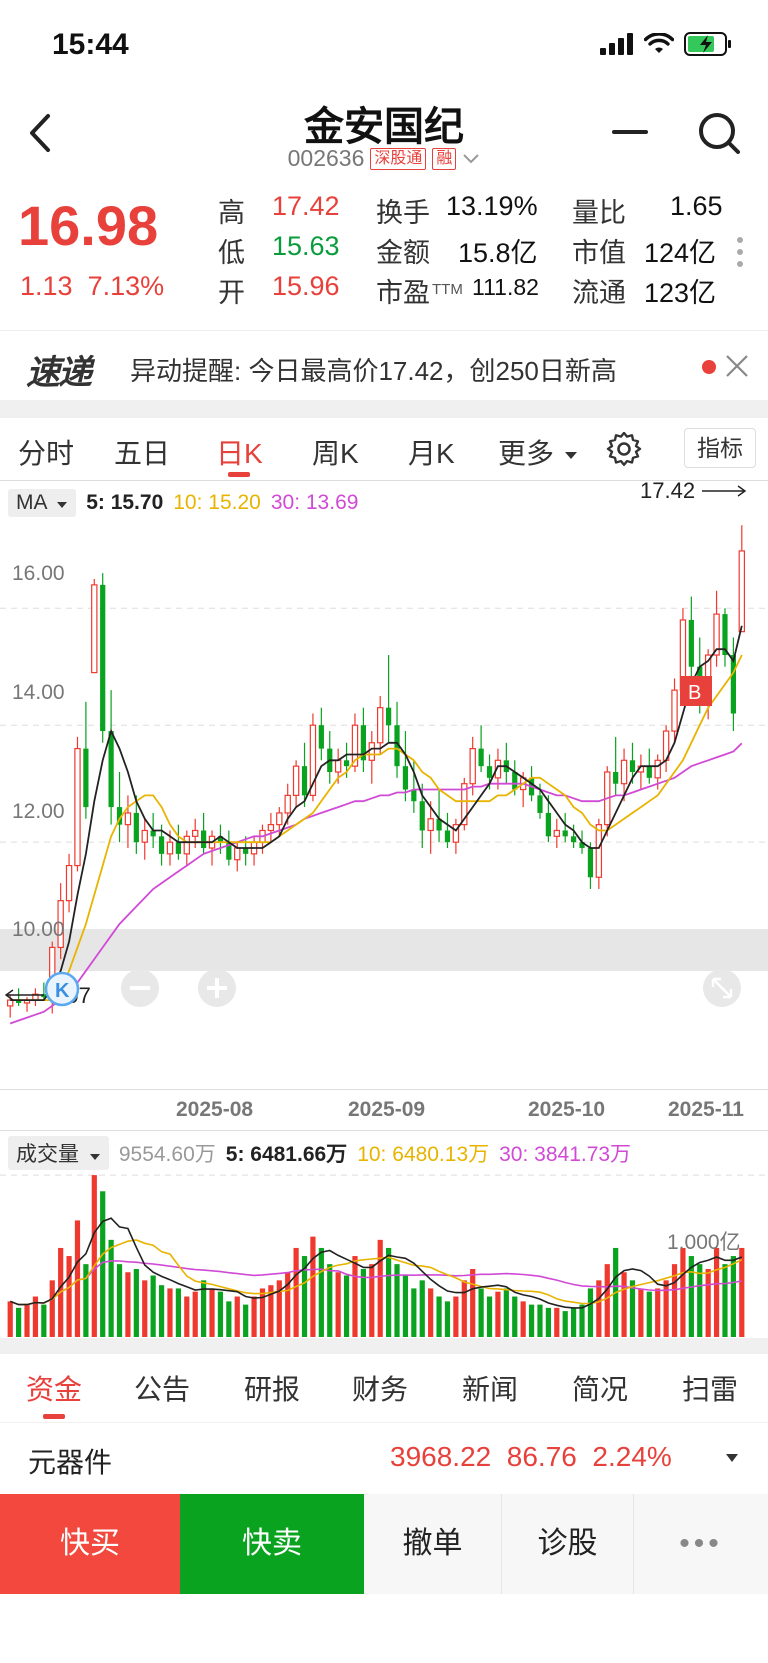  What do you see at coordinates (724, 491) in the screenshot?
I see `high-marker-arrow-icon` at bounding box center [724, 491].